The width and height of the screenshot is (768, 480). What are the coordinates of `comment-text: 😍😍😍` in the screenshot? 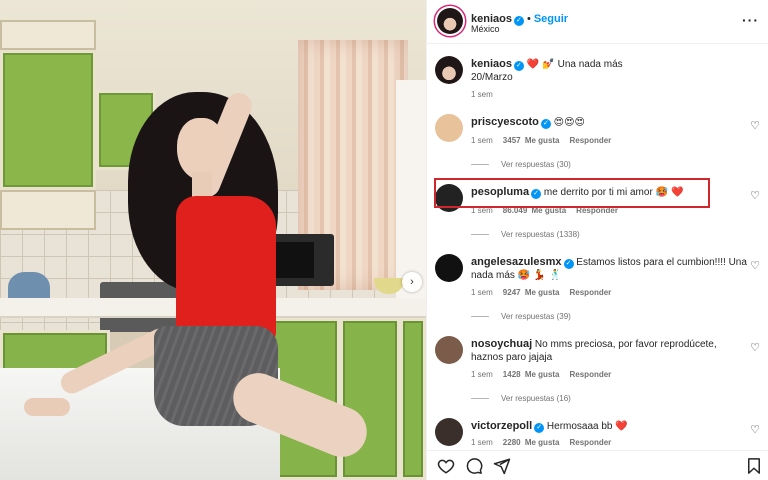 It's located at (569, 122).